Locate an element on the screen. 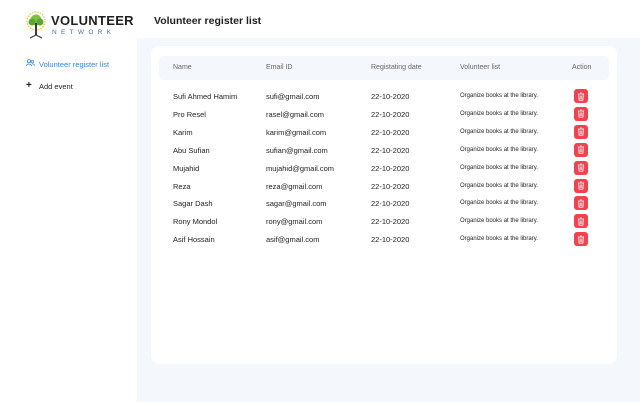 The image size is (640, 402). sidebar-item-volunteer-register-list: Volunteer register list is located at coordinates (67, 64).